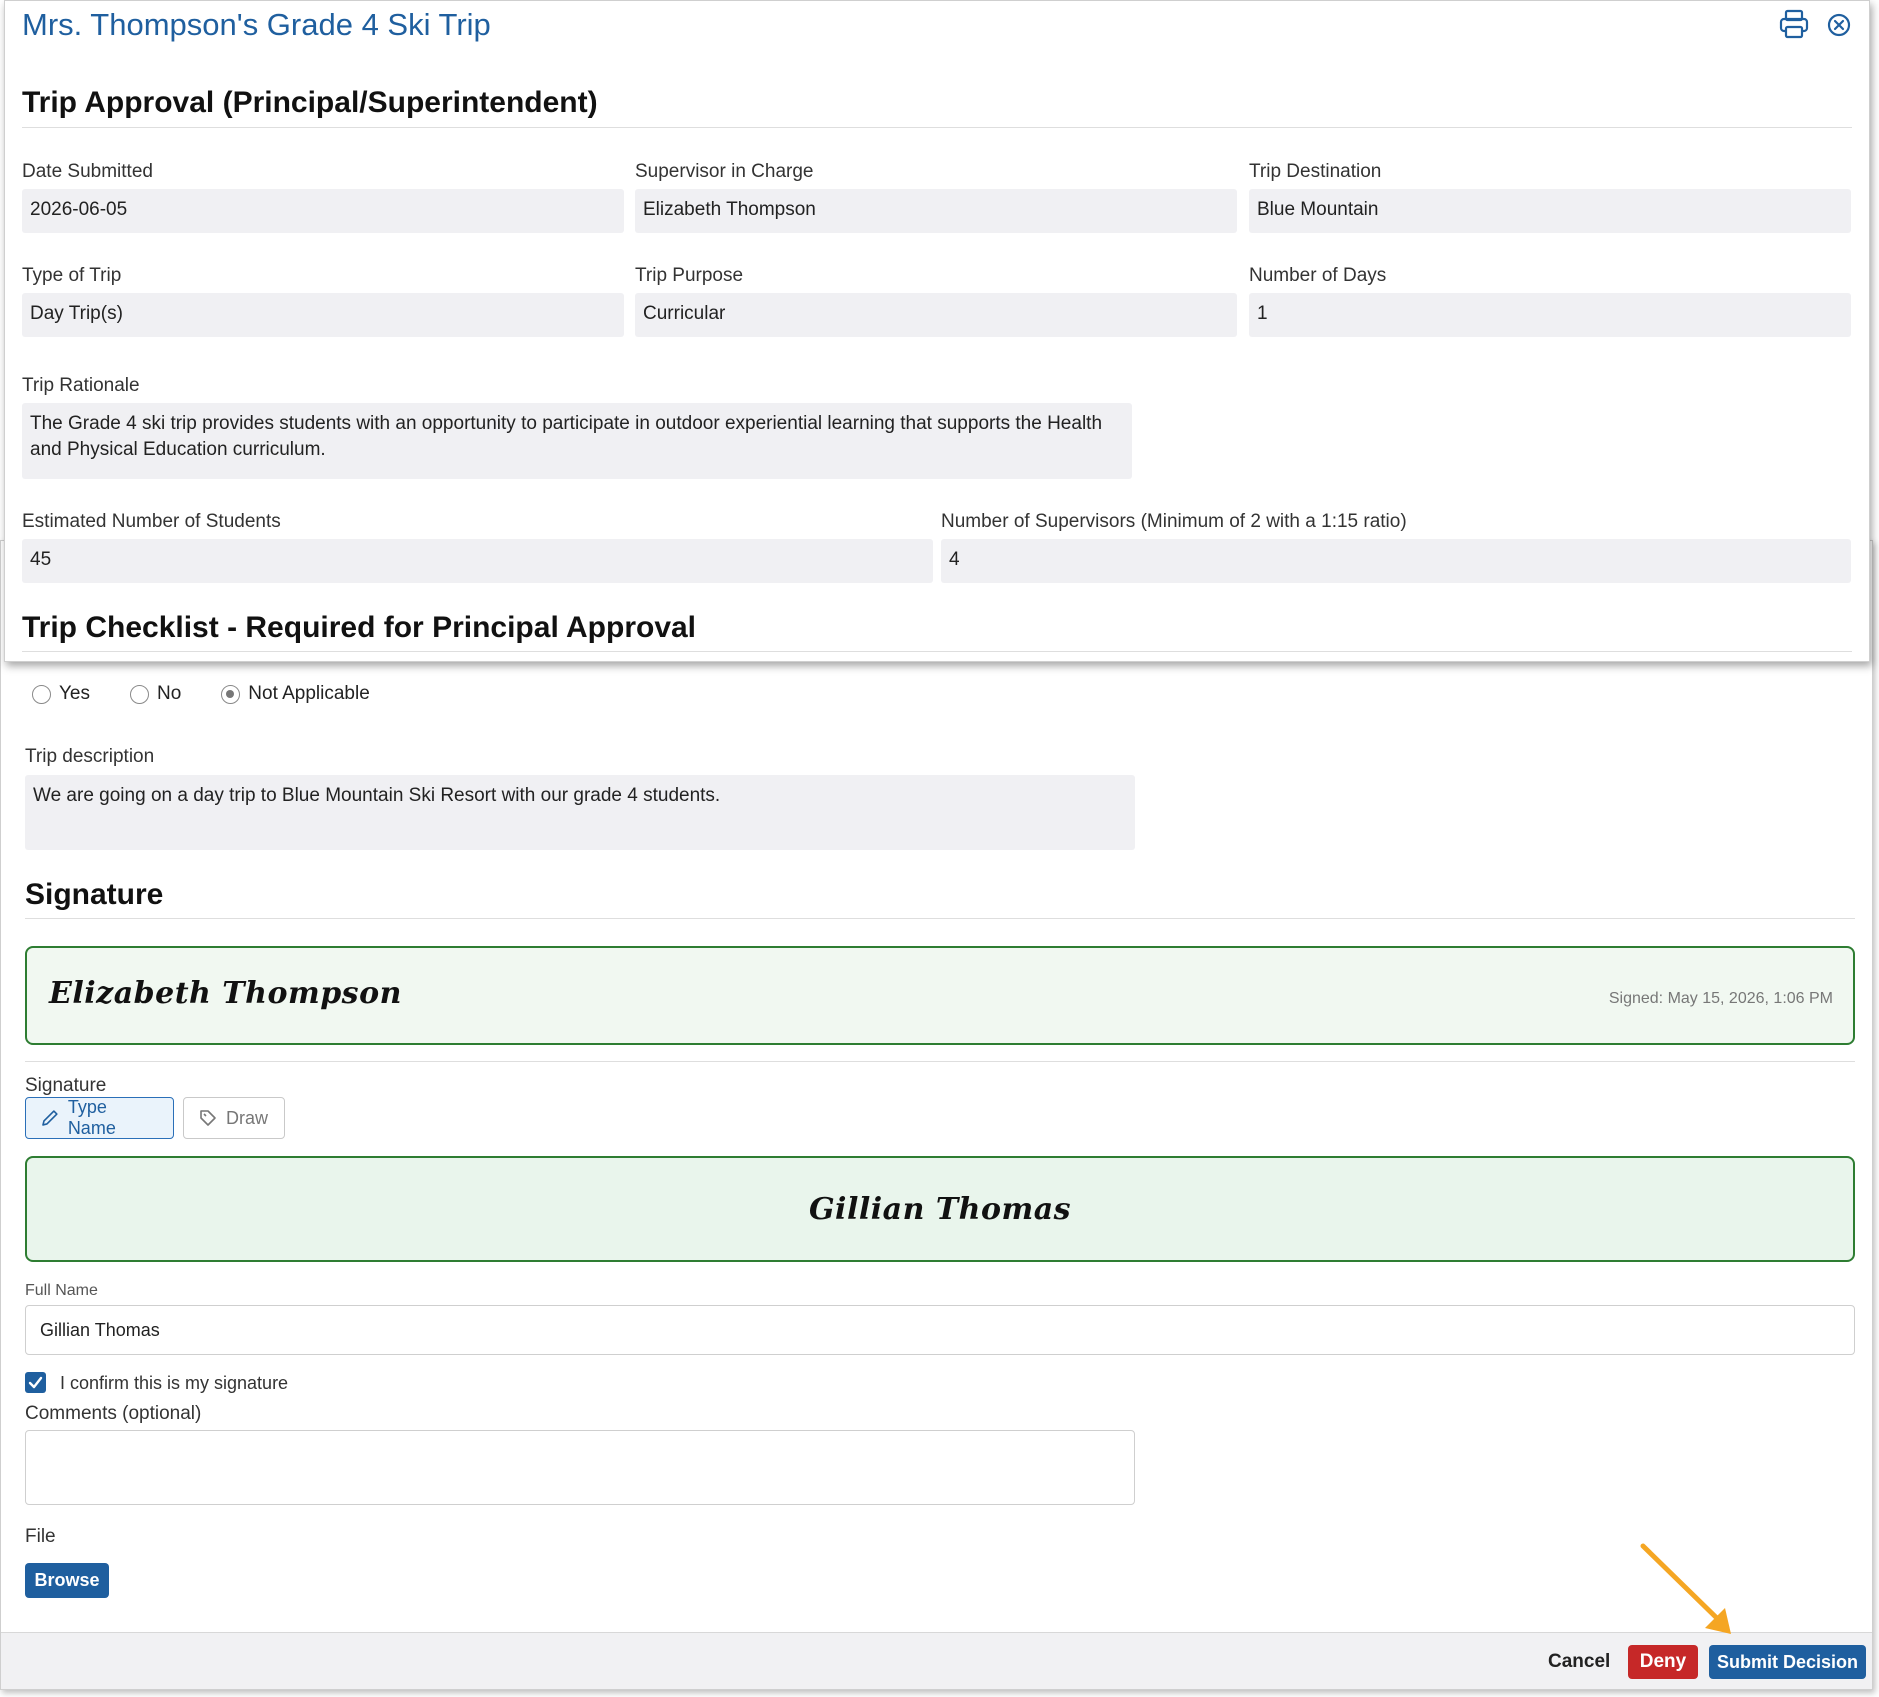 Image resolution: width=1879 pixels, height=1697 pixels. What do you see at coordinates (208, 1118) in the screenshot?
I see `draw-icon` at bounding box center [208, 1118].